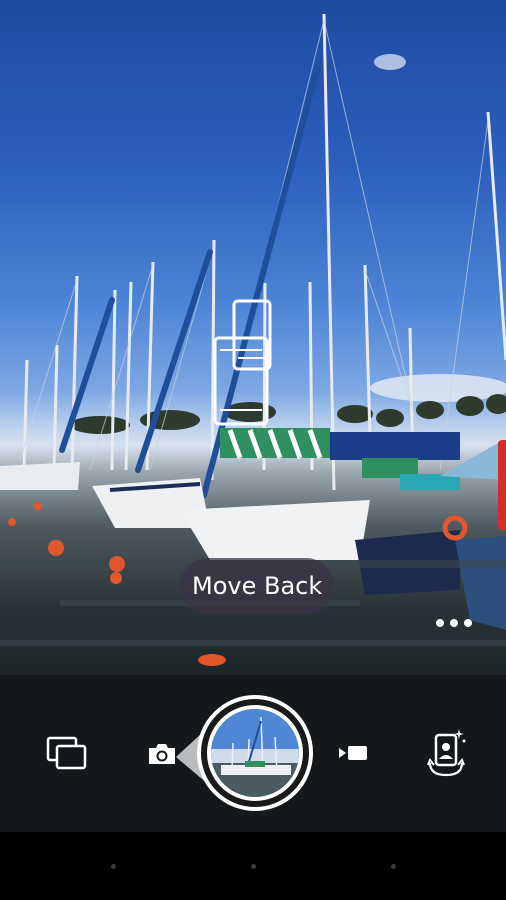  I want to click on recents-icon, so click(393, 866).